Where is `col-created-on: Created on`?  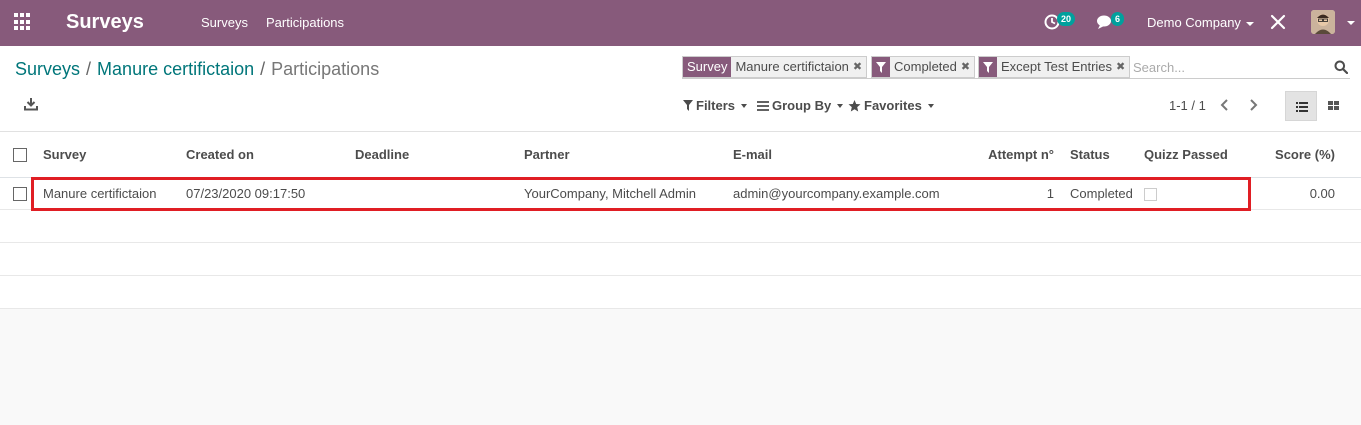
col-created-on: Created on is located at coordinates (270, 155).